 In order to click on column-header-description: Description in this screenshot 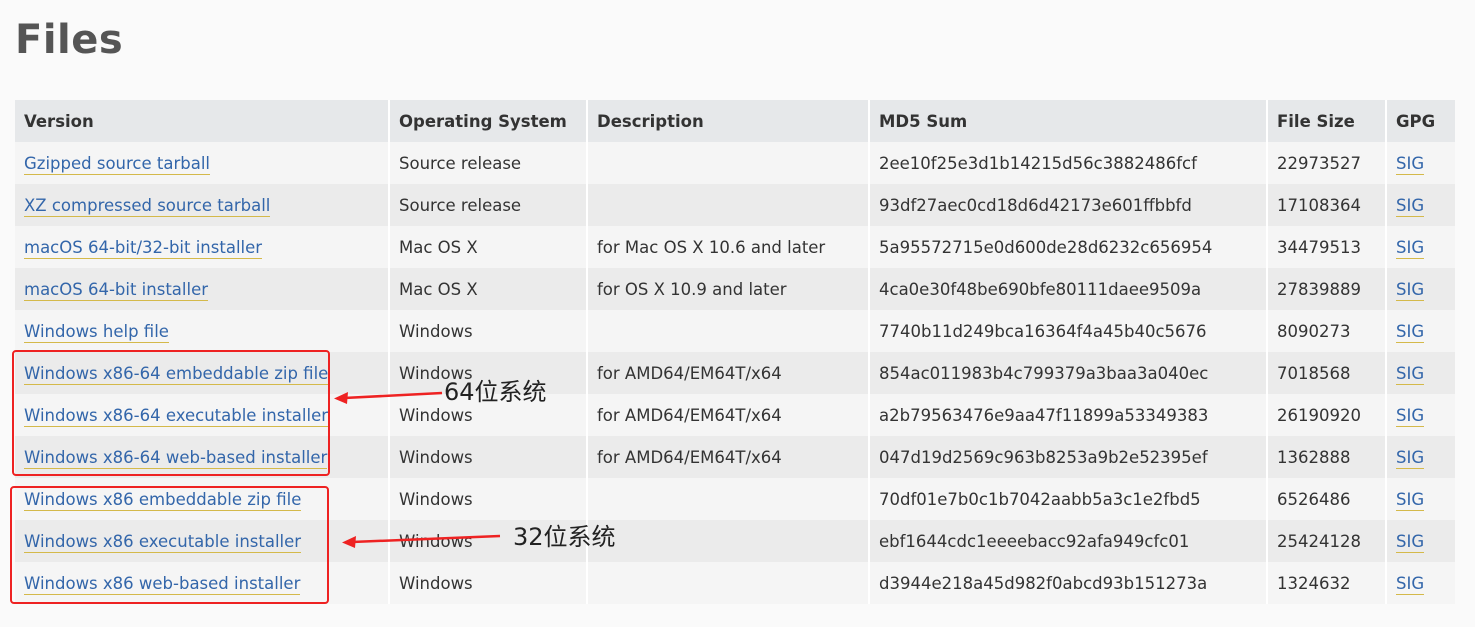, I will do `click(729, 121)`.